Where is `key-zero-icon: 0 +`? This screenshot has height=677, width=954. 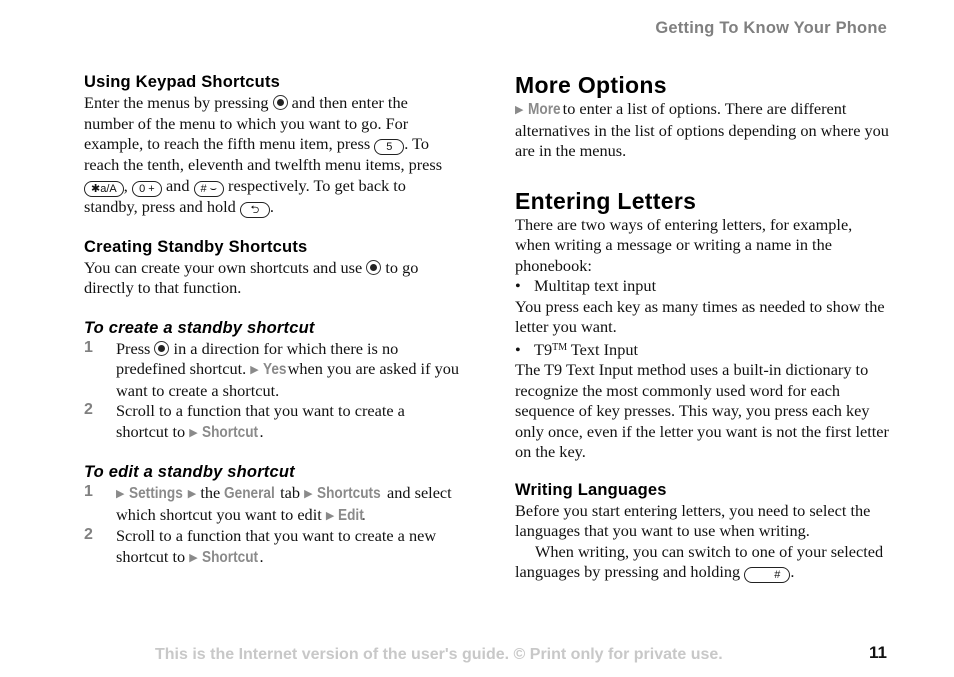 key-zero-icon: 0 + is located at coordinates (146, 188).